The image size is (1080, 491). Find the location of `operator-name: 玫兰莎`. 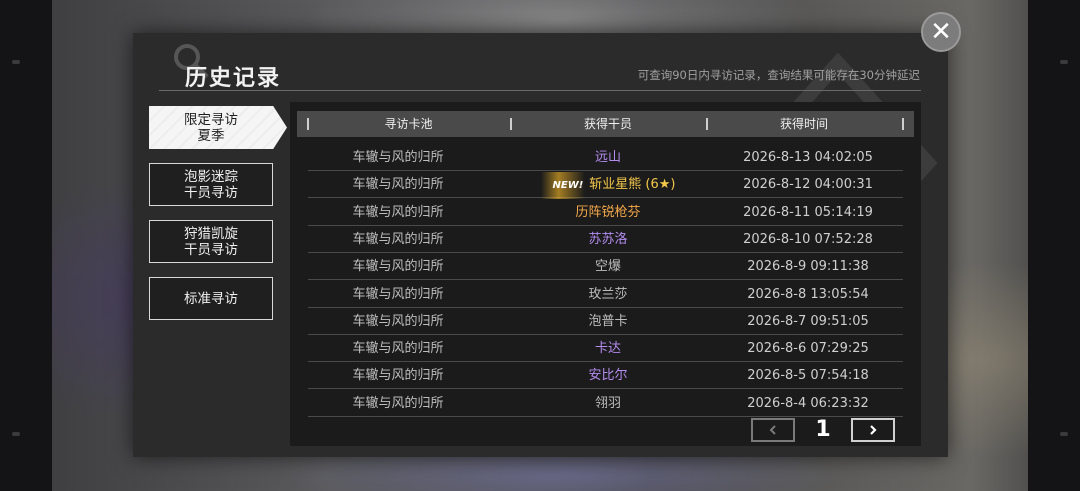

operator-name: 玫兰莎 is located at coordinates (608, 294).